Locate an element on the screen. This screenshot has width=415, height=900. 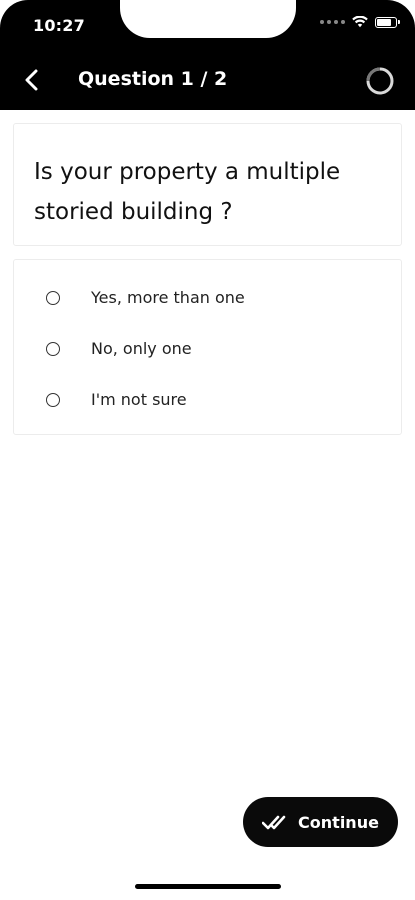
device-notch is located at coordinates (208, 19).